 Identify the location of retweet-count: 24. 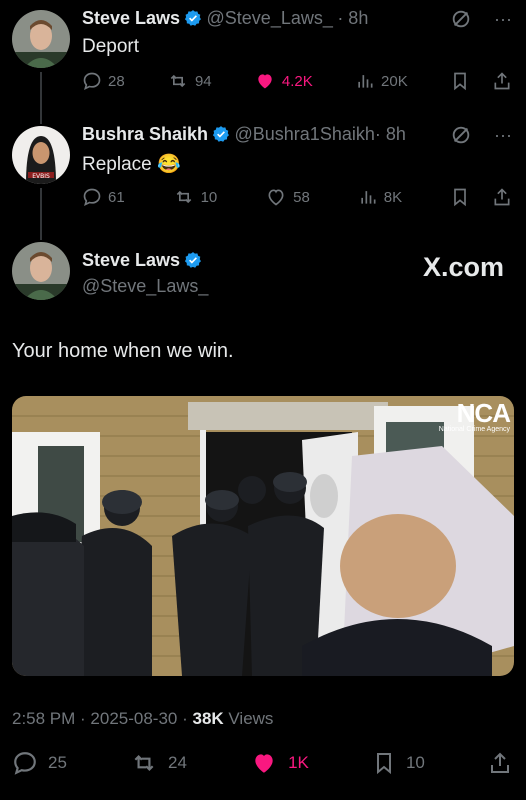
(177, 762).